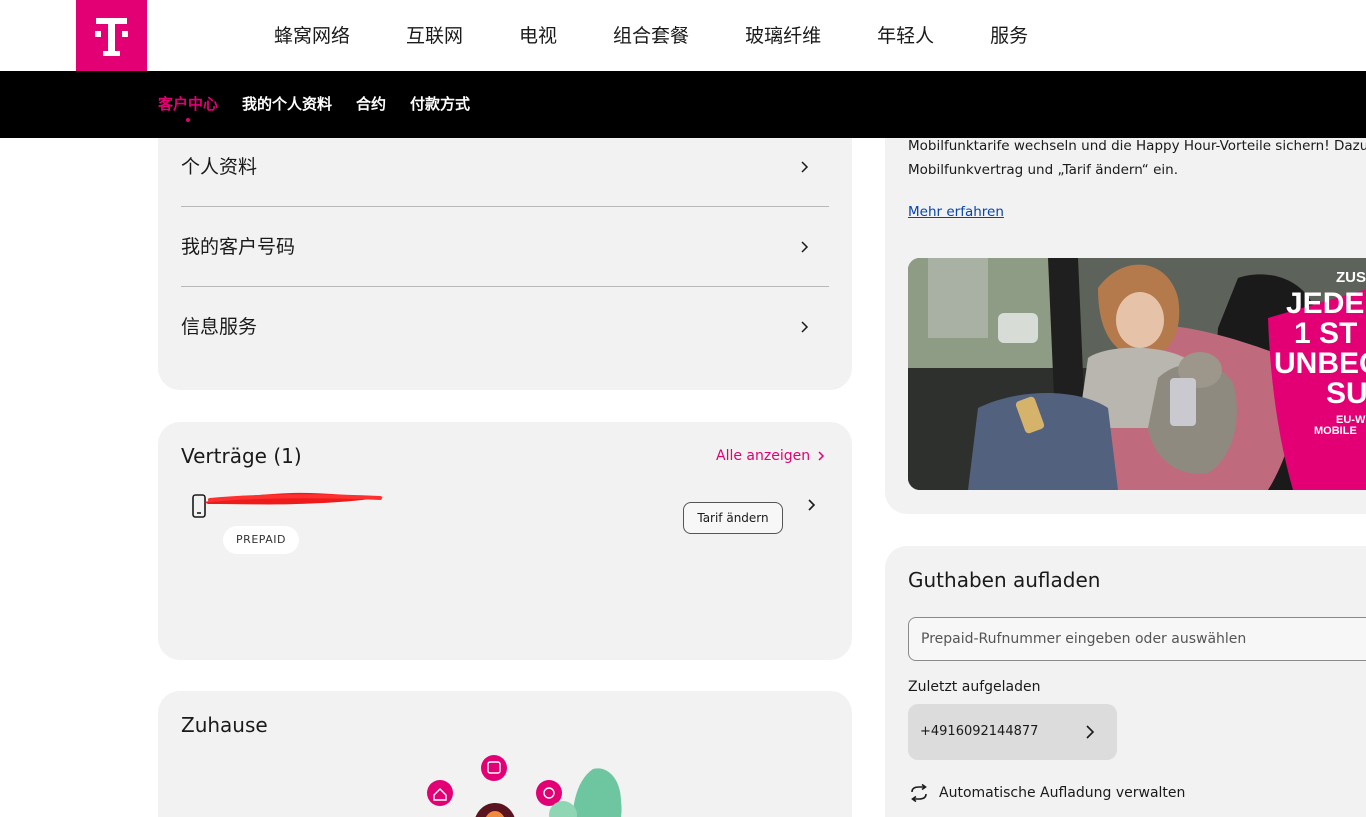  I want to click on promo-banner-image: ZUS JEDE 1 ST UNBEG SU EU-WE MOBILE, so click(1137, 374).